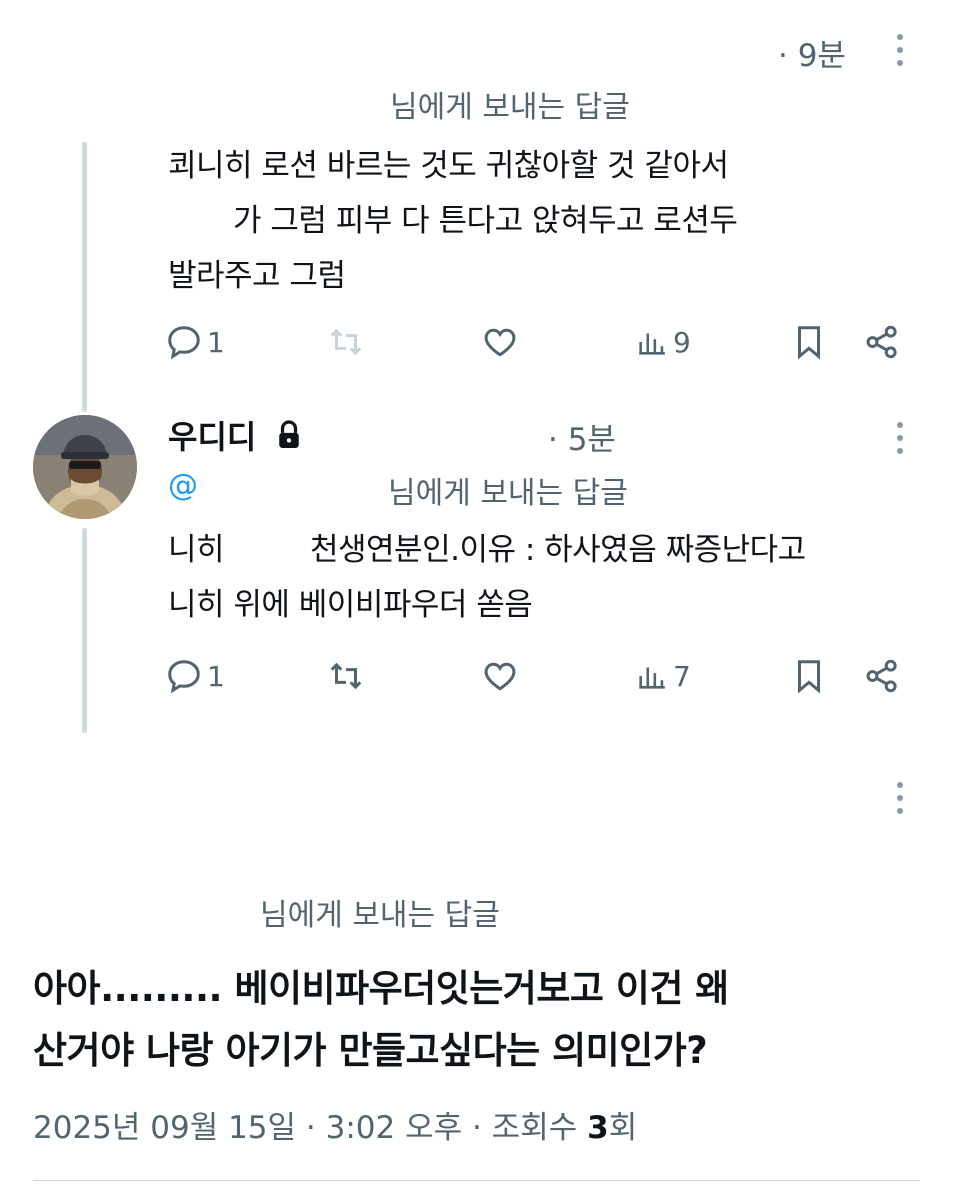 This screenshot has width=953, height=1200. I want to click on views-unit: 회, so click(623, 1128).